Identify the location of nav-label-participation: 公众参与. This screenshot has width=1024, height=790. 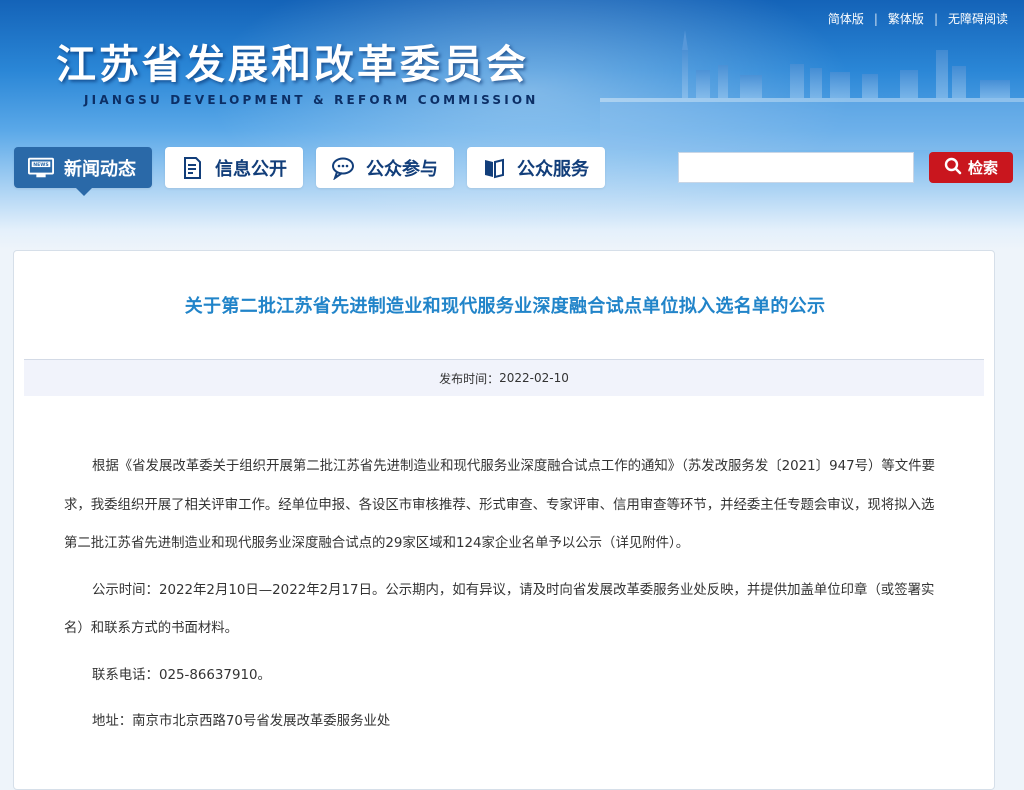
(402, 169).